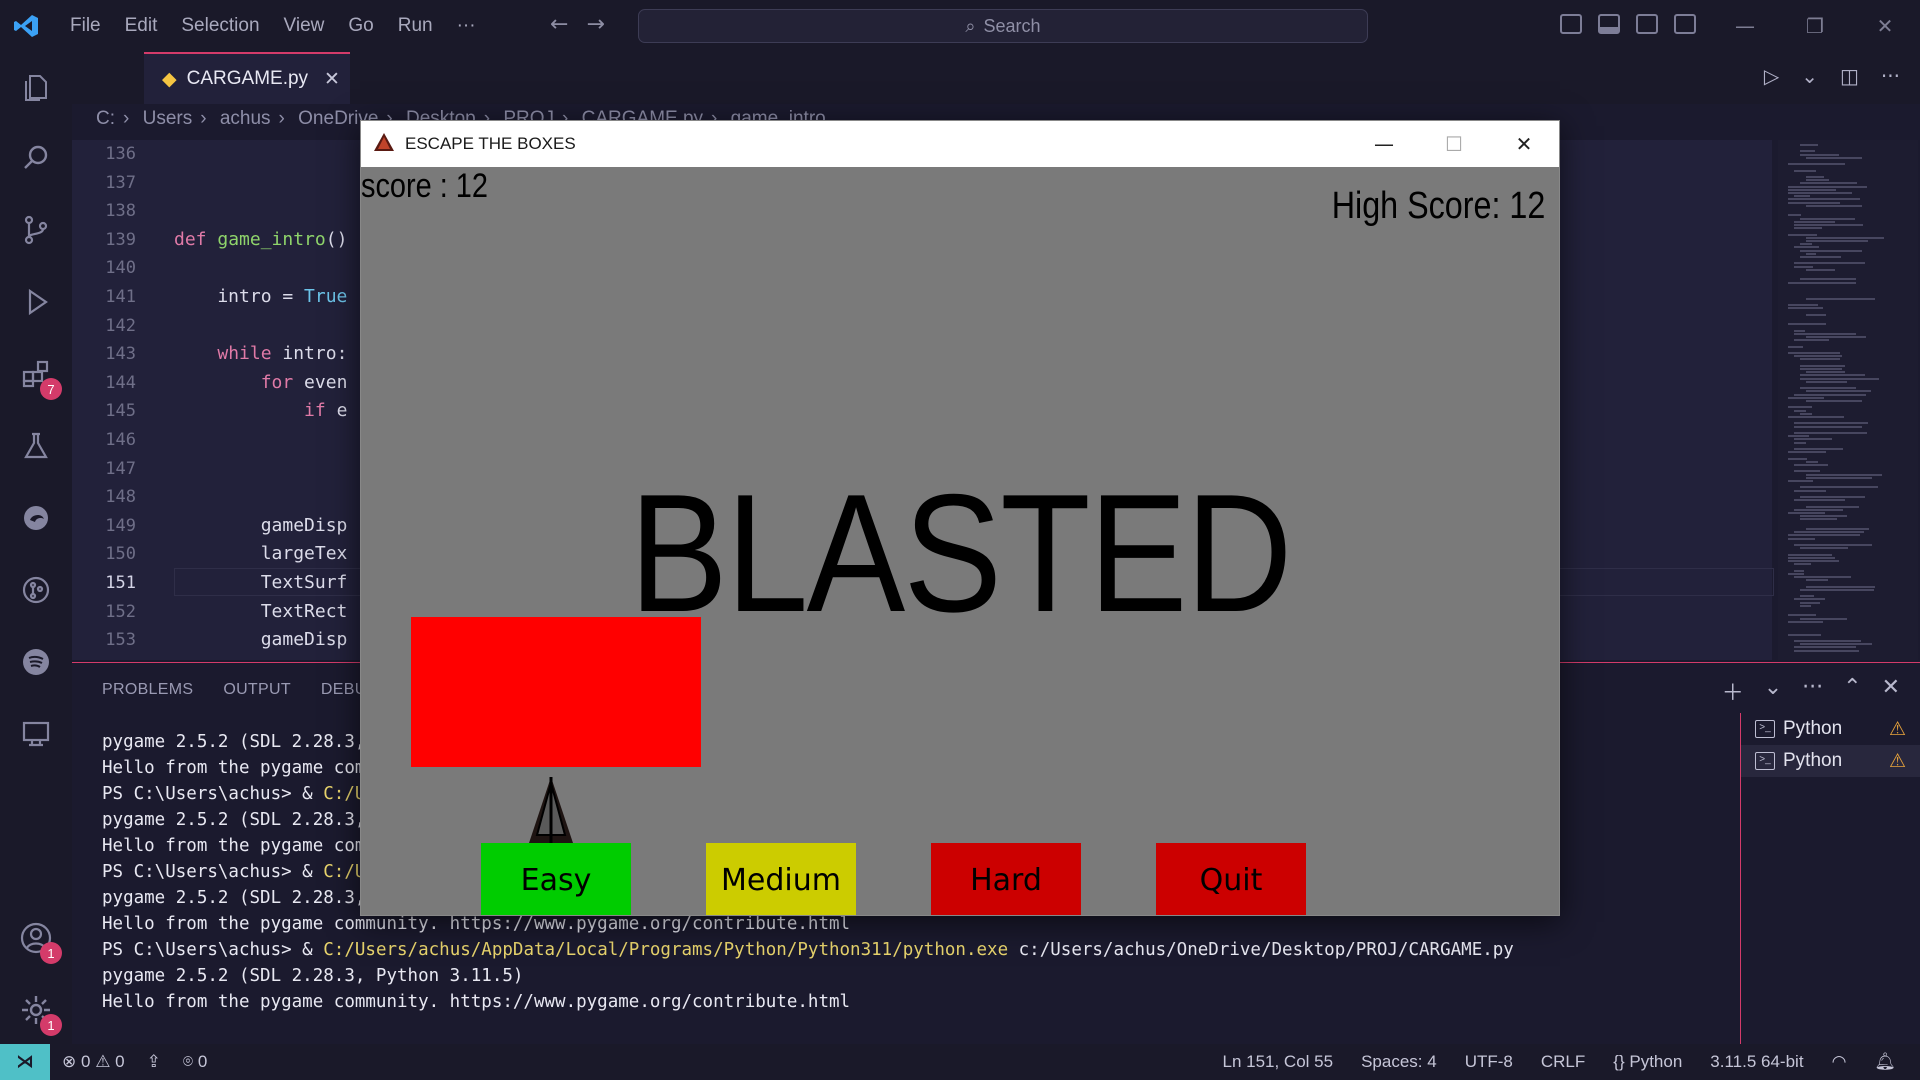 The width and height of the screenshot is (1920, 1080). Describe the element at coordinates (195, 1062) in the screenshot. I see `ports-status: ⌾ 0` at that location.